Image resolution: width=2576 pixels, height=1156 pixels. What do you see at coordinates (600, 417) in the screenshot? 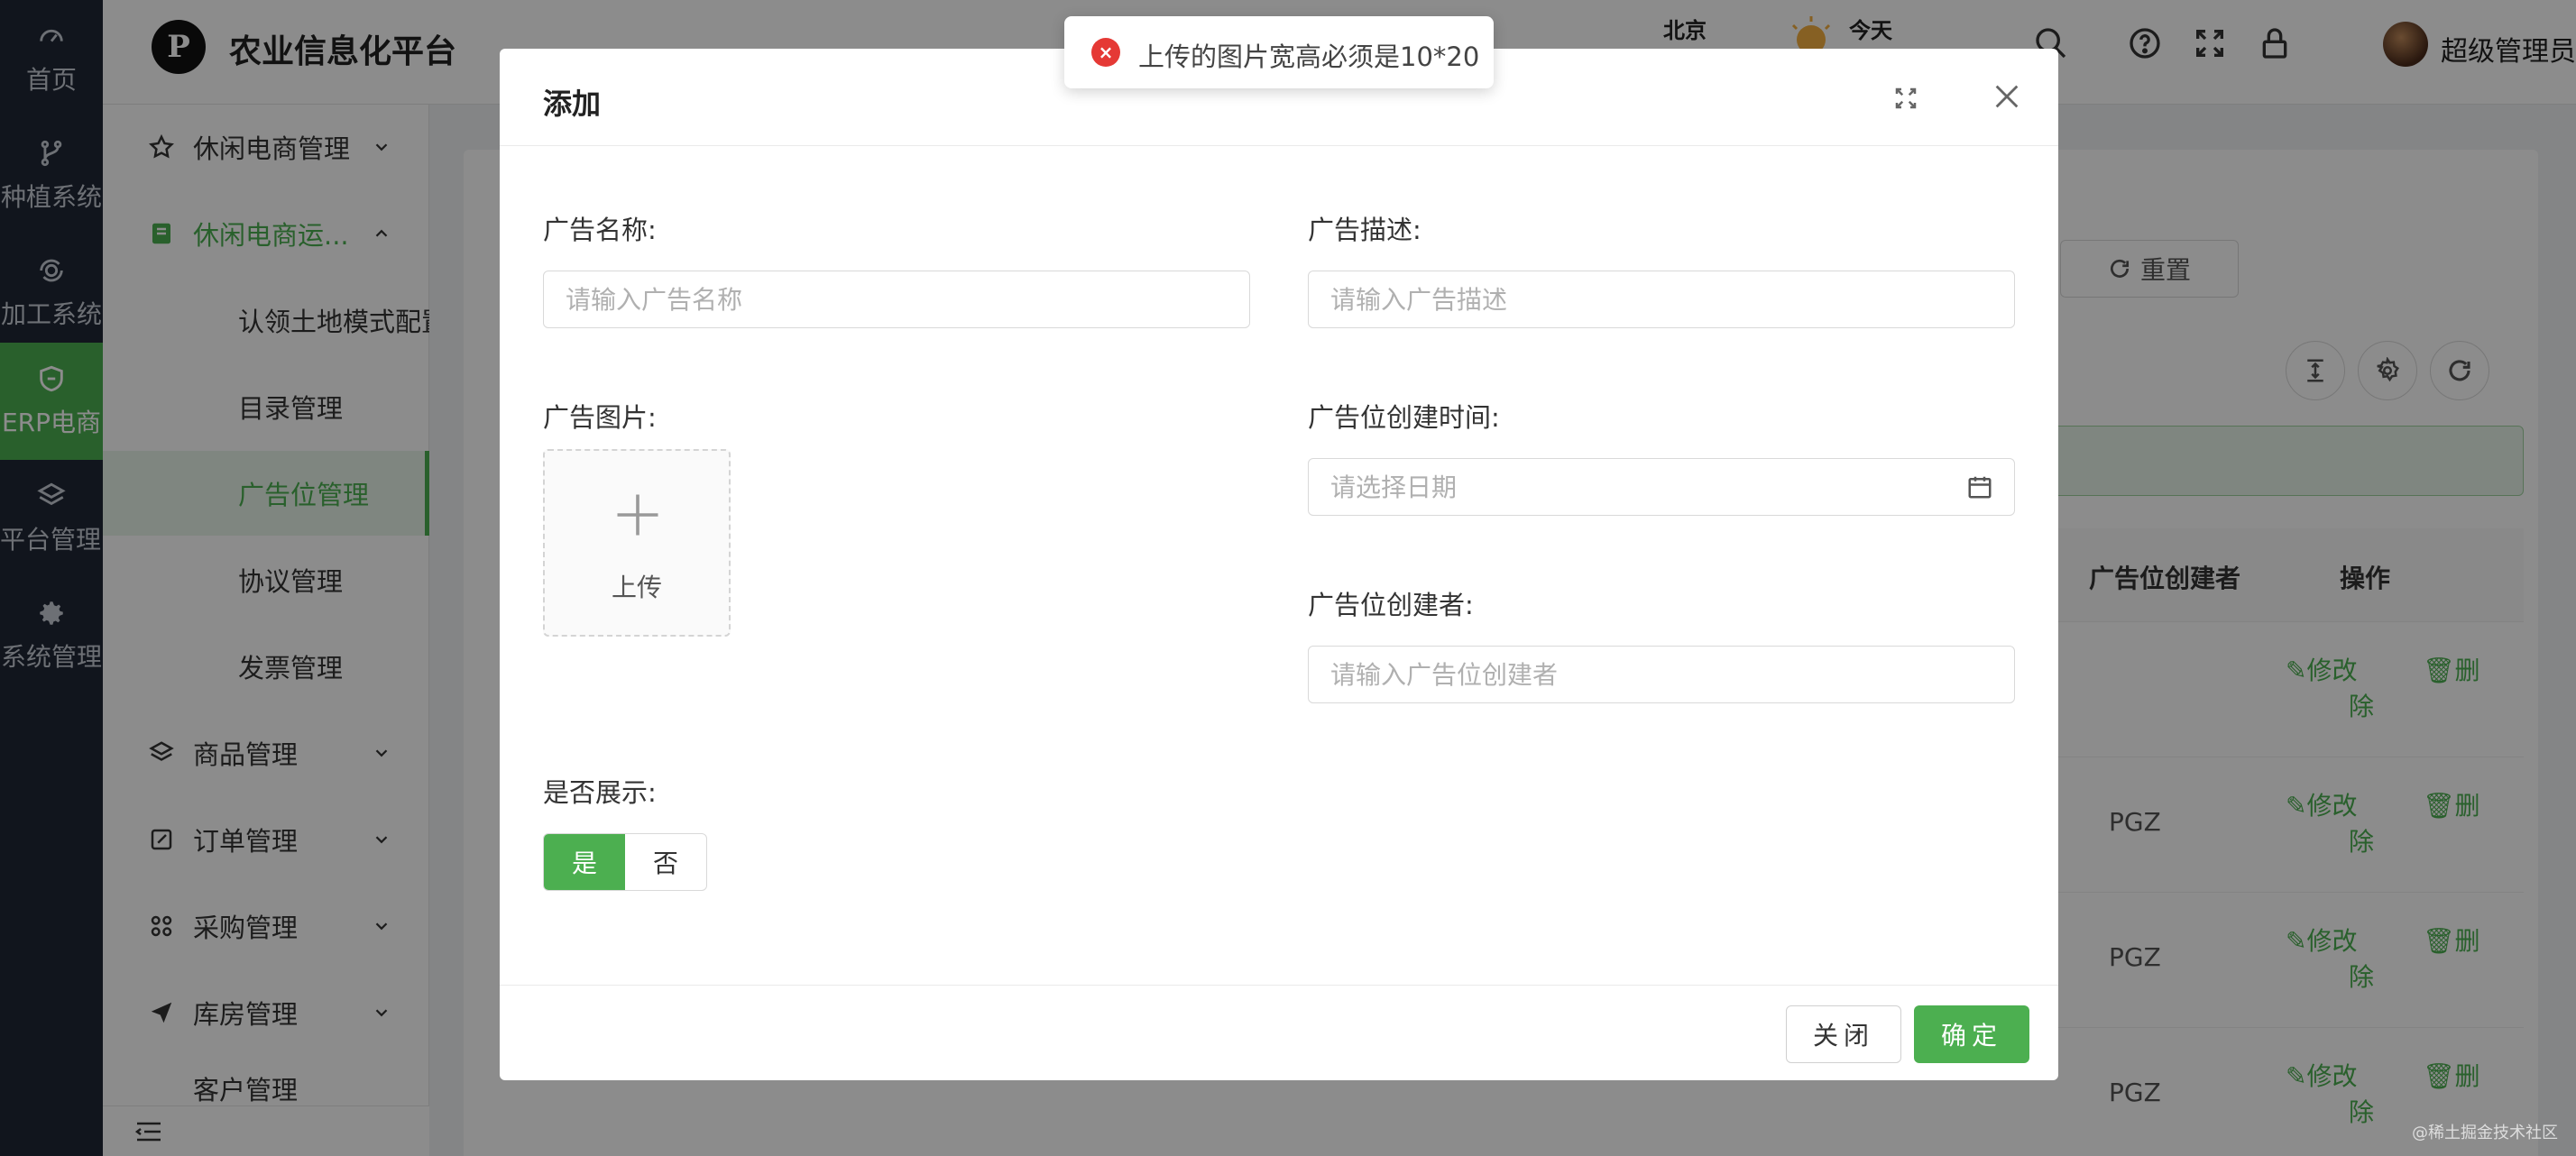
I see `ad-image-label: 广告图片:` at bounding box center [600, 417].